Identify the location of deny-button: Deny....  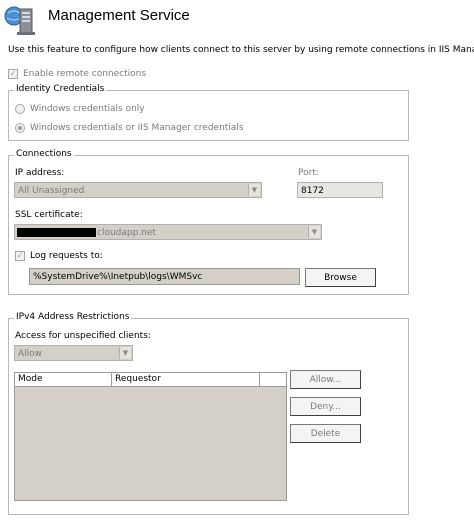
(325, 406).